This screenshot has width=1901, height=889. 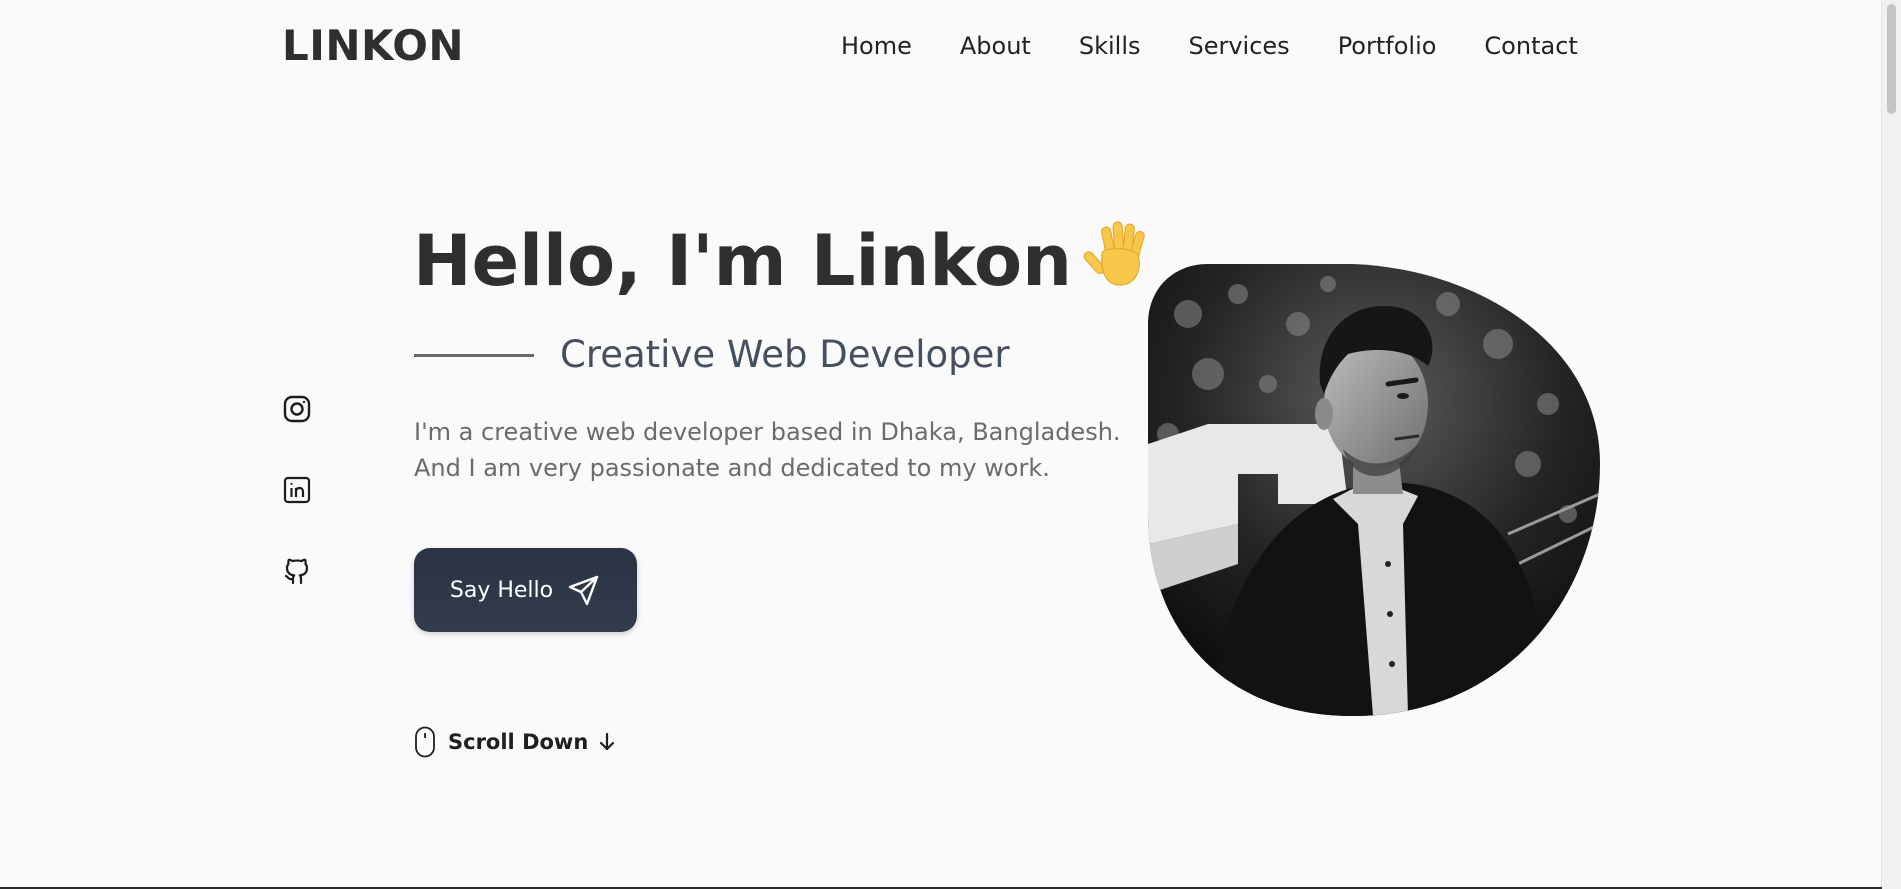 I want to click on say-hello-label: Say Hello, so click(x=501, y=590).